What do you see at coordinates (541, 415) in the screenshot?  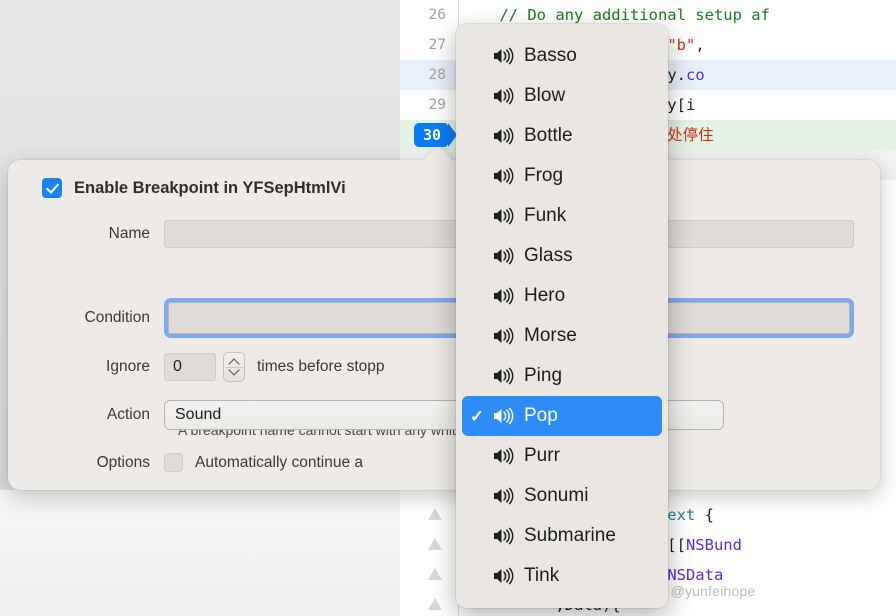 I see `sound-menu-item-label: Pop` at bounding box center [541, 415].